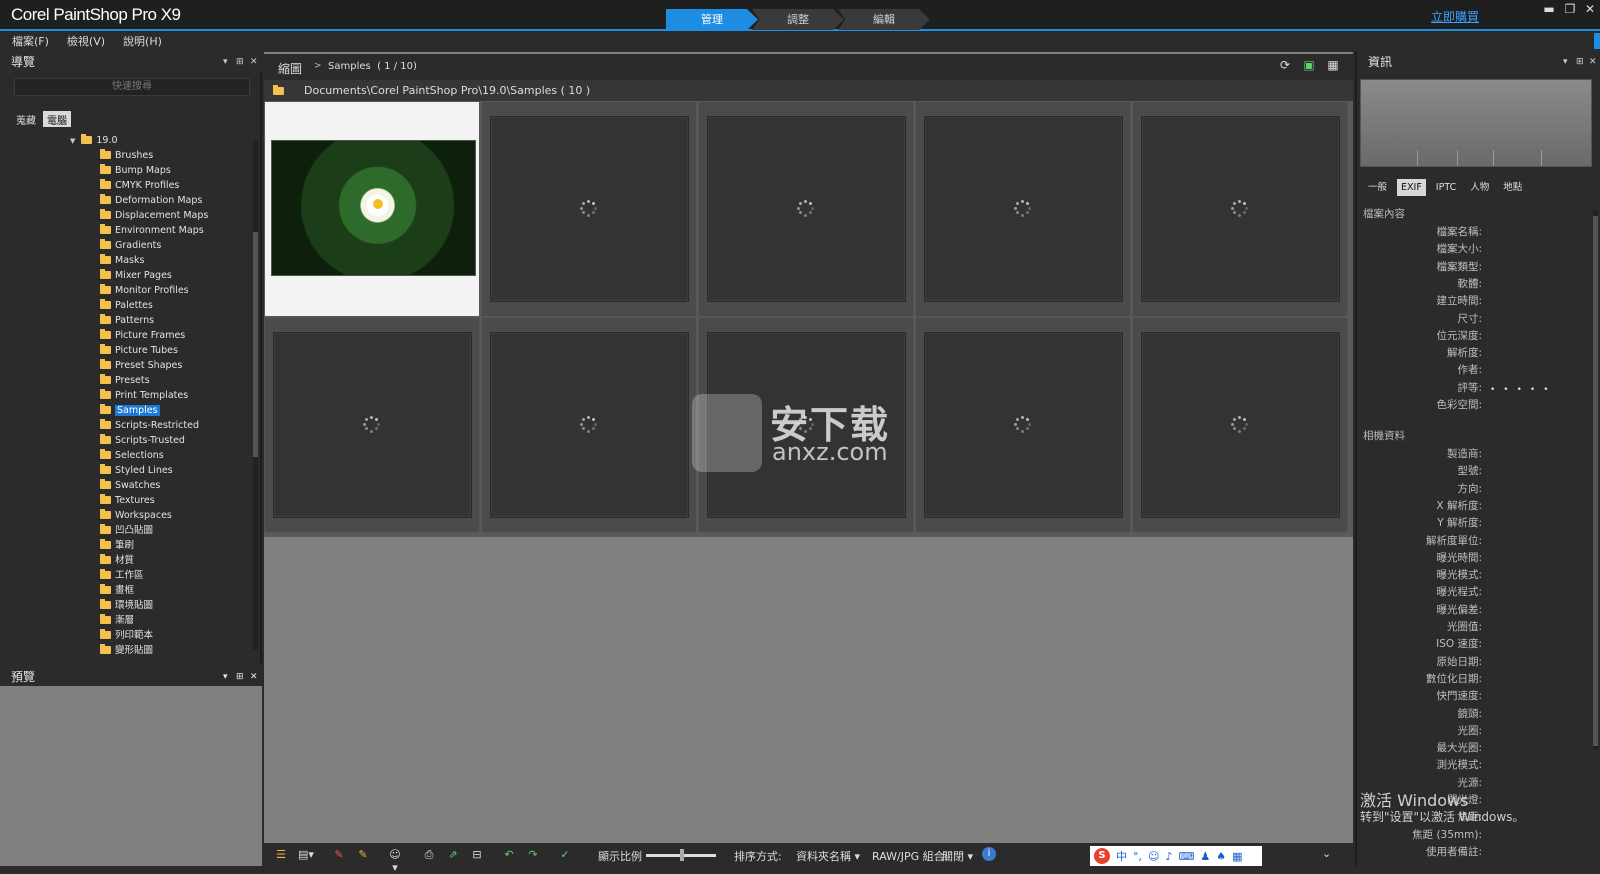  I want to click on tree-folder-item: Deformation Maps, so click(151, 200).